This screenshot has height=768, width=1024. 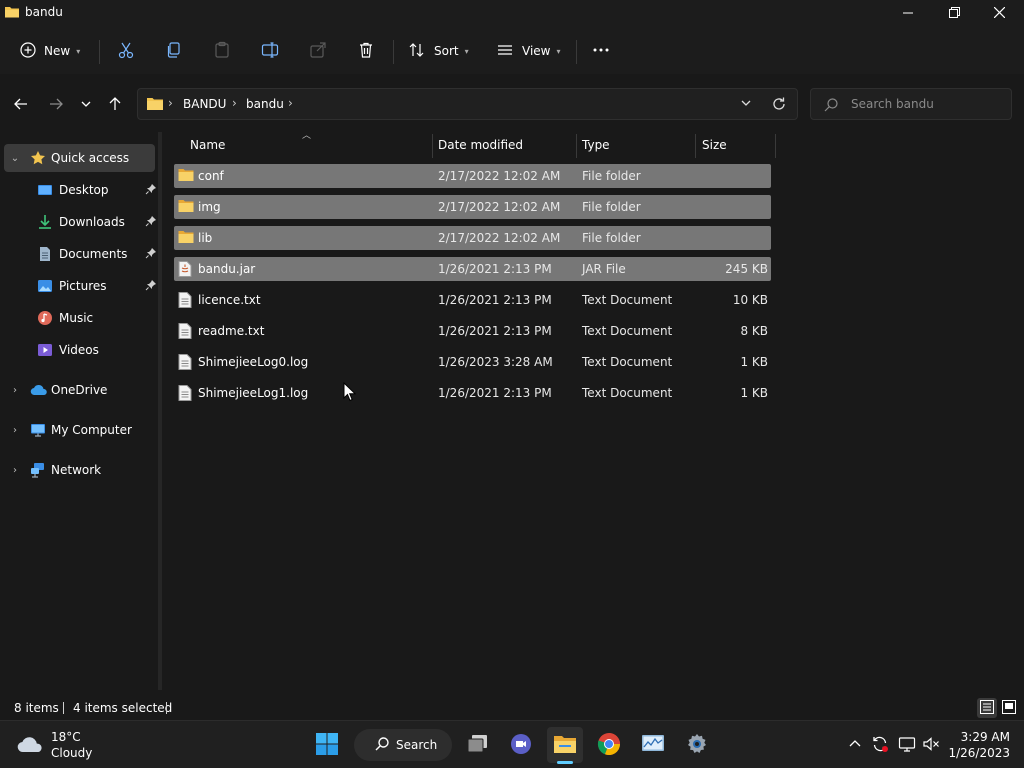 What do you see at coordinates (253, 362) in the screenshot?
I see `file-name: ShimejieeLog0.log` at bounding box center [253, 362].